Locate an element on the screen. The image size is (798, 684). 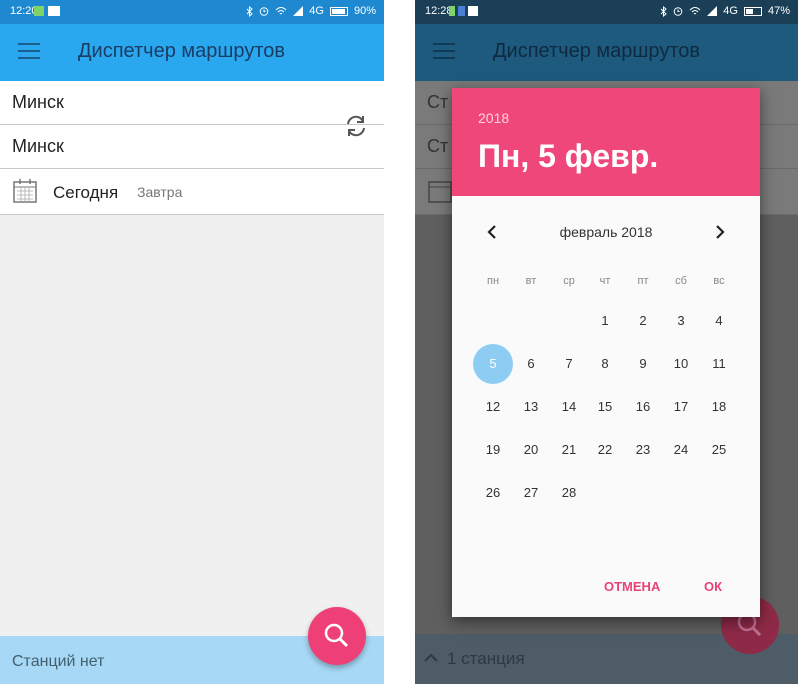
calendar-day: 11 is located at coordinates (719, 364).